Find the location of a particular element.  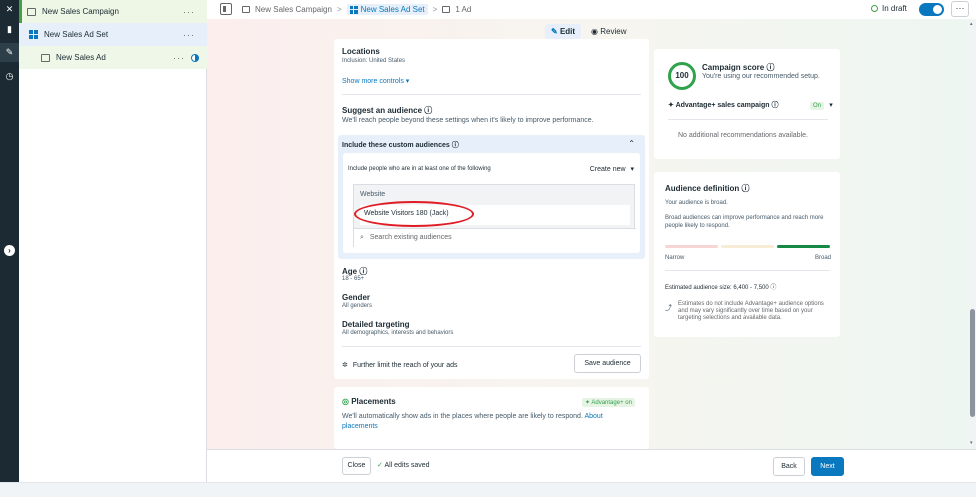

placements-title-text: Placements is located at coordinates (373, 401).